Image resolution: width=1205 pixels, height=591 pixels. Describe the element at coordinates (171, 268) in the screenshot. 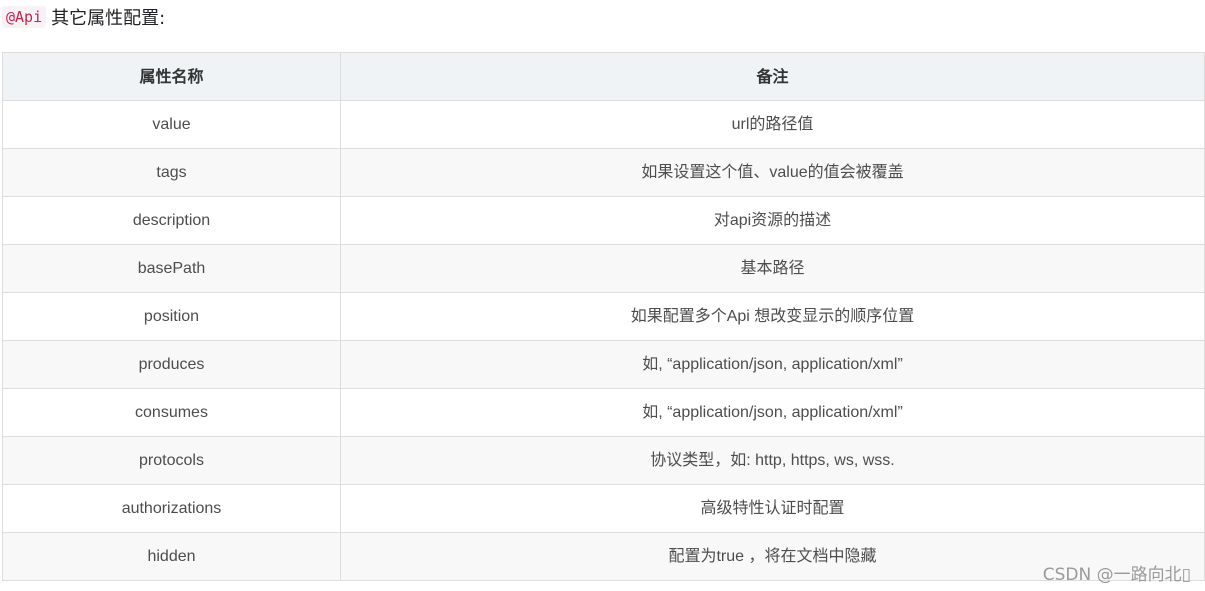

I see `cell-attribute-name: basePath` at that location.